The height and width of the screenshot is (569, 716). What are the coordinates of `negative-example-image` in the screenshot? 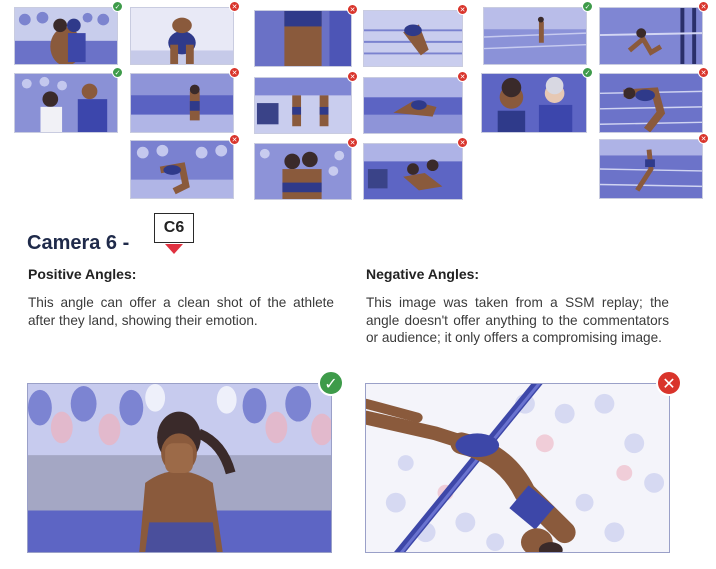 It's located at (517, 468).